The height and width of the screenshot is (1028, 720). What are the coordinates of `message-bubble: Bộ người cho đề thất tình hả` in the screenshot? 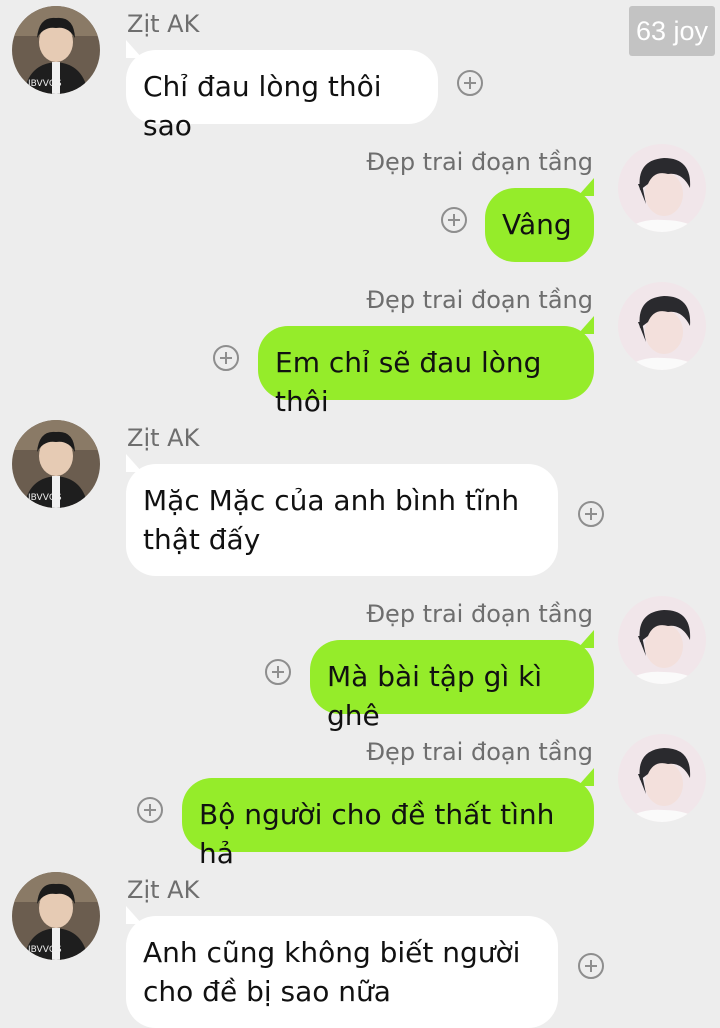 It's located at (388, 819).